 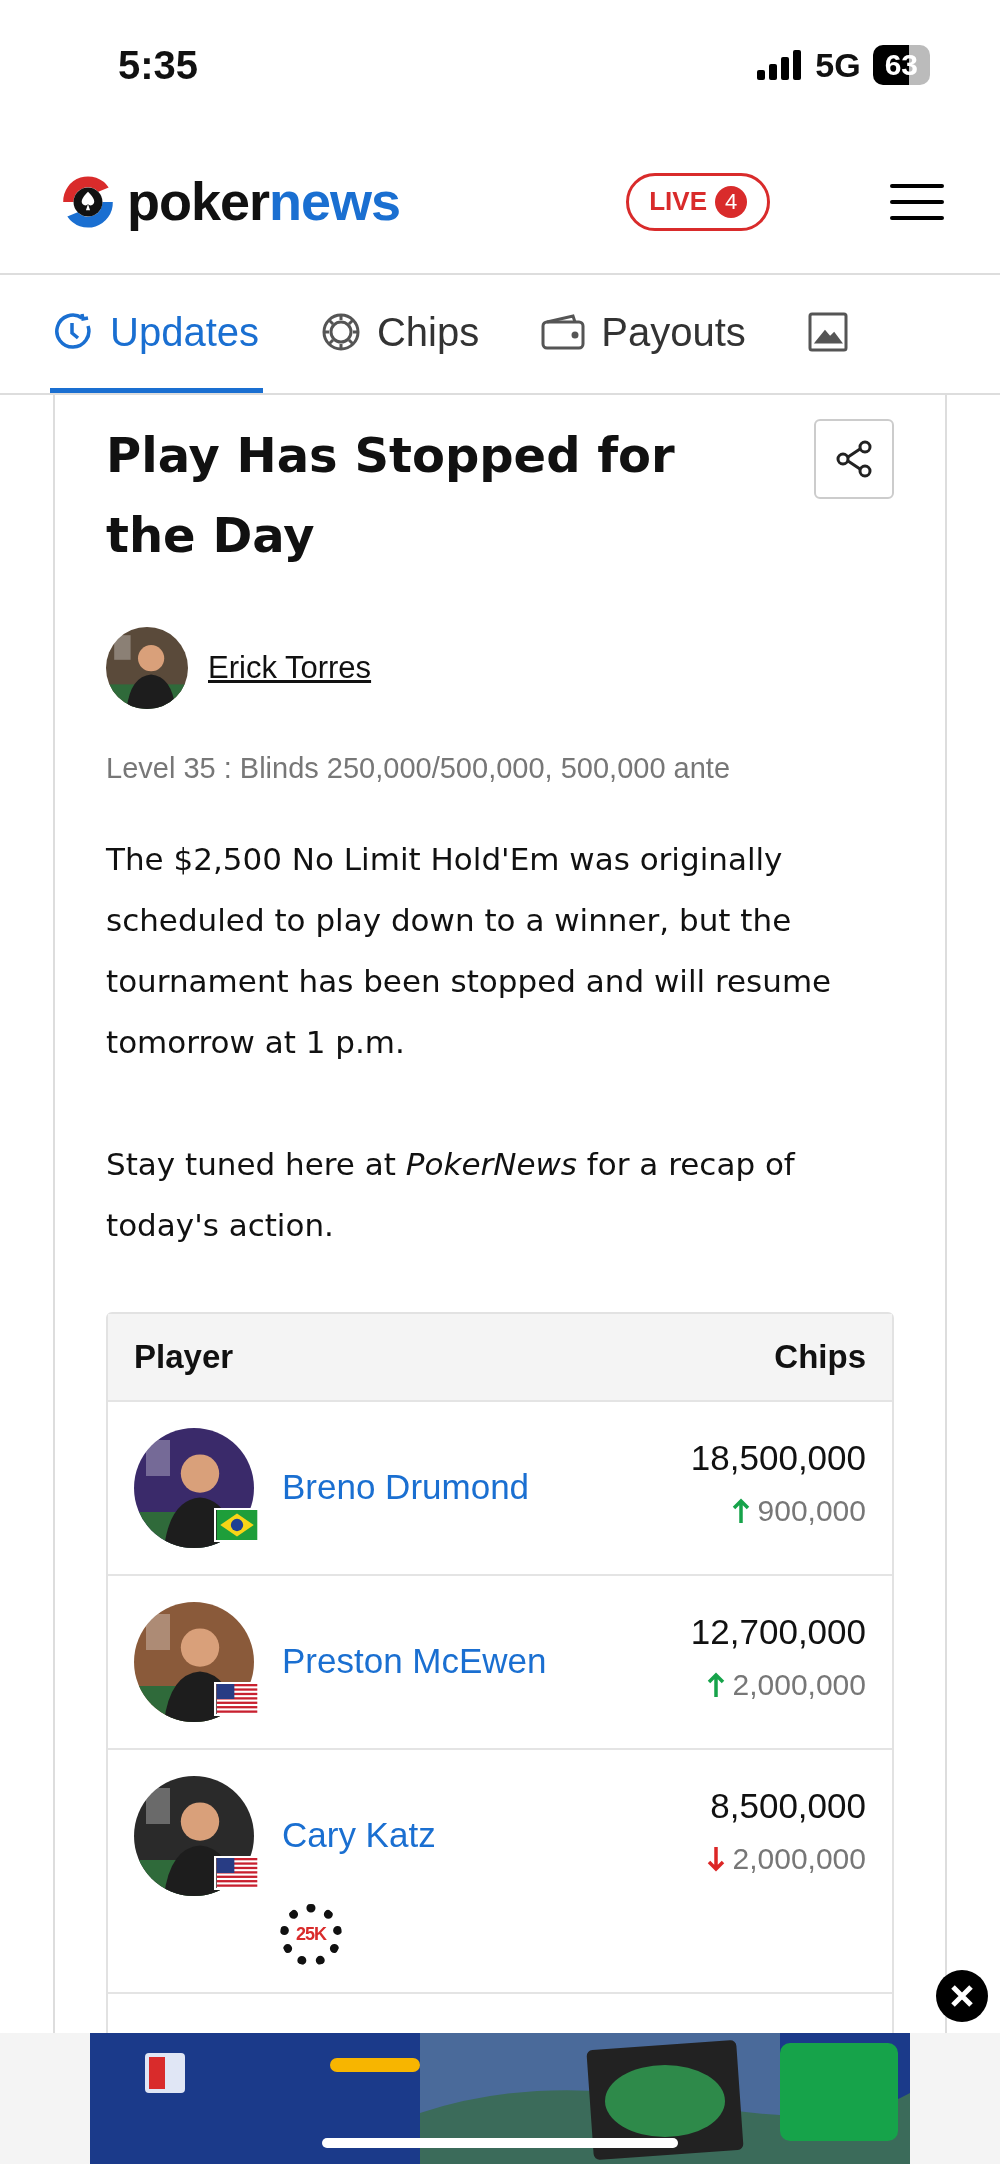 What do you see at coordinates (74, 331) in the screenshot?
I see `clock-icon` at bounding box center [74, 331].